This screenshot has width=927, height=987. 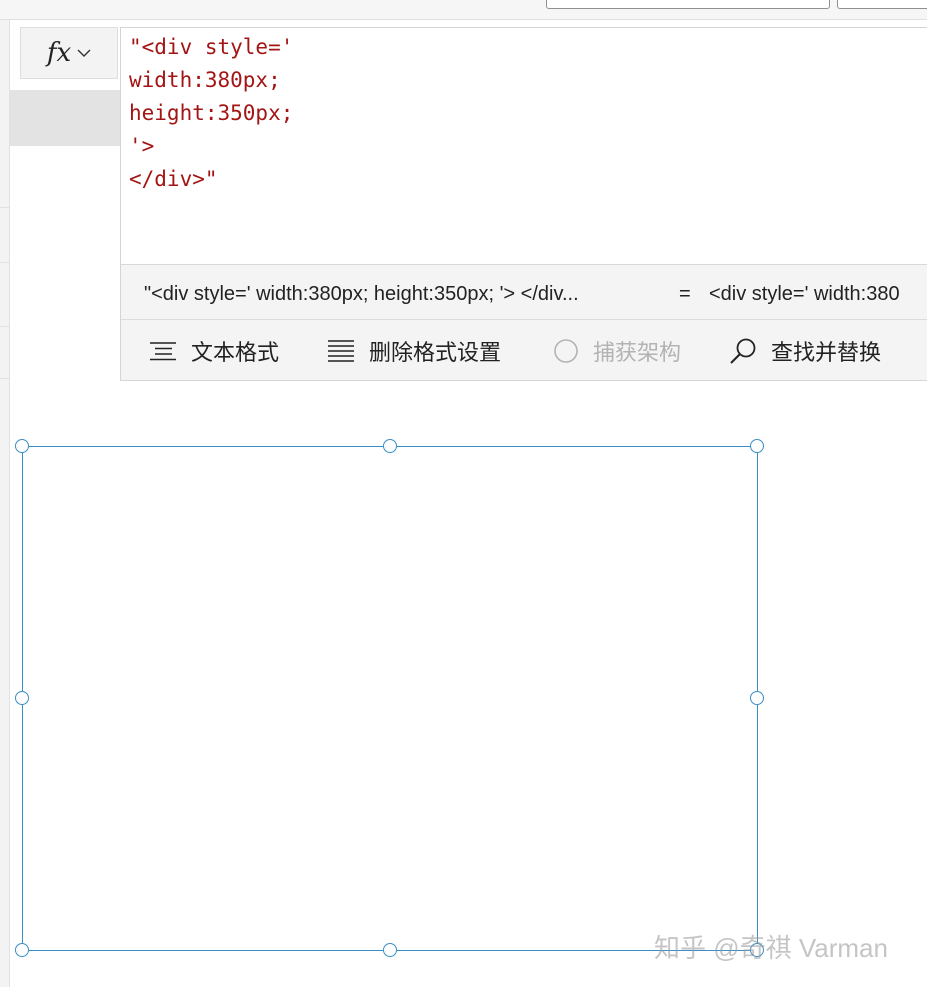 What do you see at coordinates (771, 948) in the screenshot?
I see `watermark: 知乎 @奇祺 Varman` at bounding box center [771, 948].